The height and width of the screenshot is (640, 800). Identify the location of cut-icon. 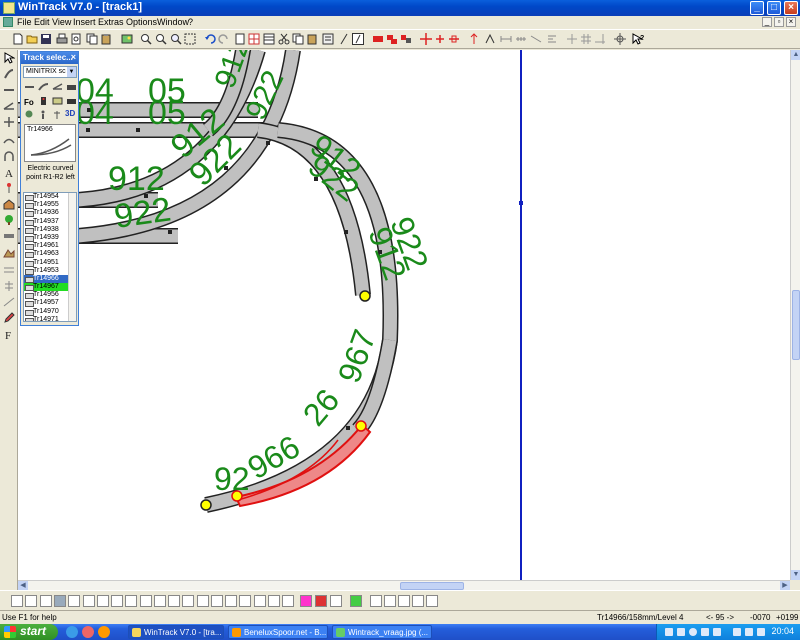
(284, 39).